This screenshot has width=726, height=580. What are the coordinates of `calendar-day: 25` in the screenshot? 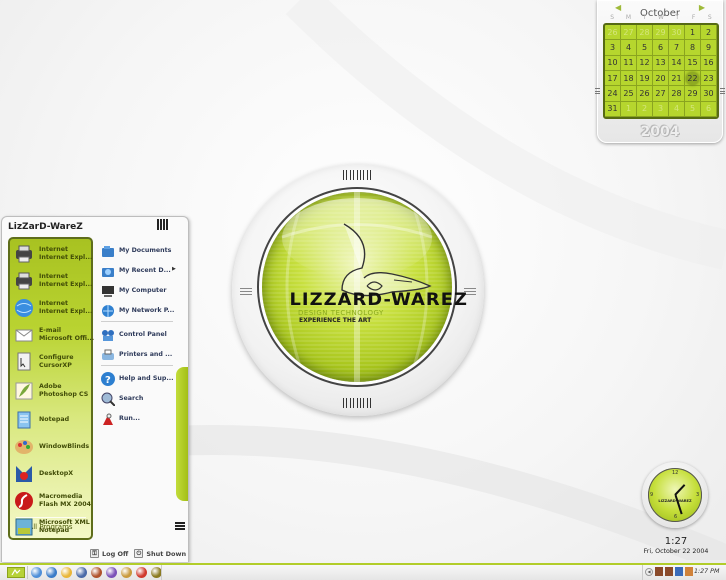 It's located at (629, 94).